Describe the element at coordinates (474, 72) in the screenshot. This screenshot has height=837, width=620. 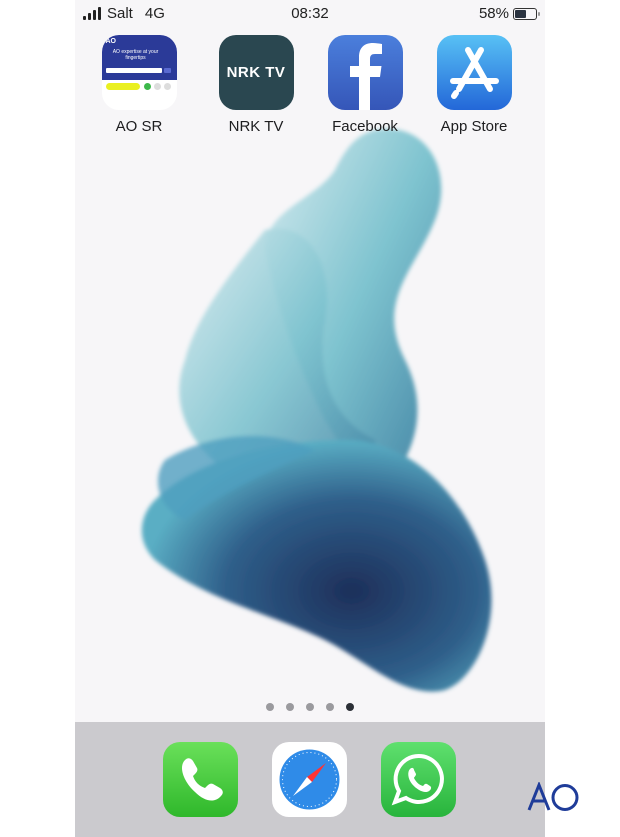
I see `app-store-icon` at that location.